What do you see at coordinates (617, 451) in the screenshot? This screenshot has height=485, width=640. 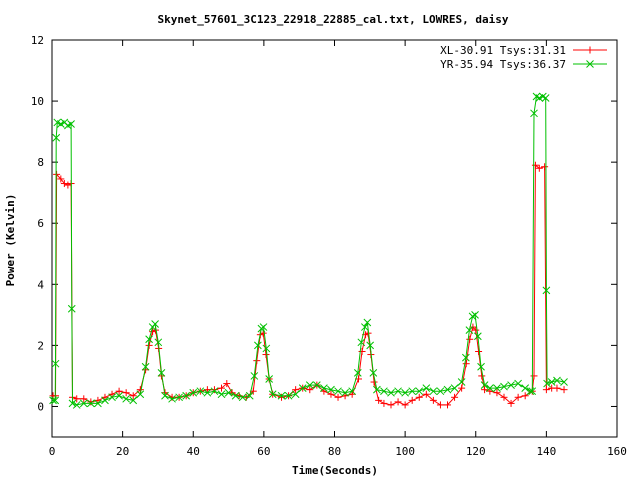 I see `x-tick-label: 160` at bounding box center [617, 451].